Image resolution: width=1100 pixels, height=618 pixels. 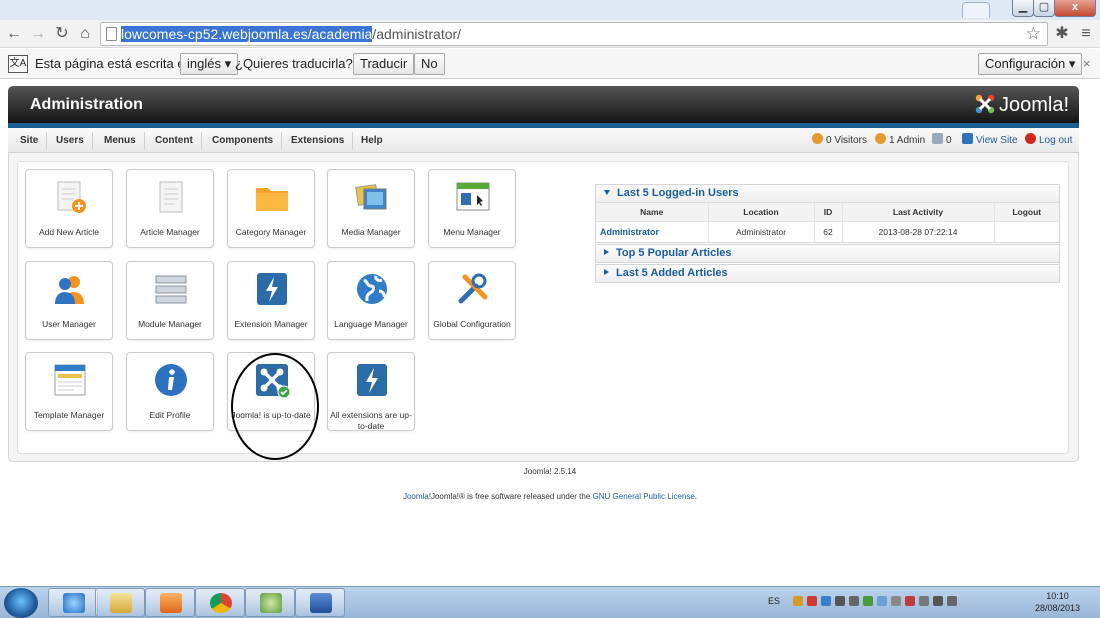 I want to click on translate-settings-button: Configuración ▾, so click(x=1030, y=64).